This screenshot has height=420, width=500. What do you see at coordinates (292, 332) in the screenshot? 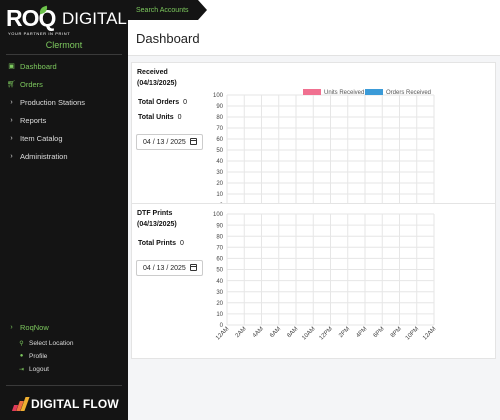
I see `x-tick-label: 8AM` at bounding box center [292, 332].